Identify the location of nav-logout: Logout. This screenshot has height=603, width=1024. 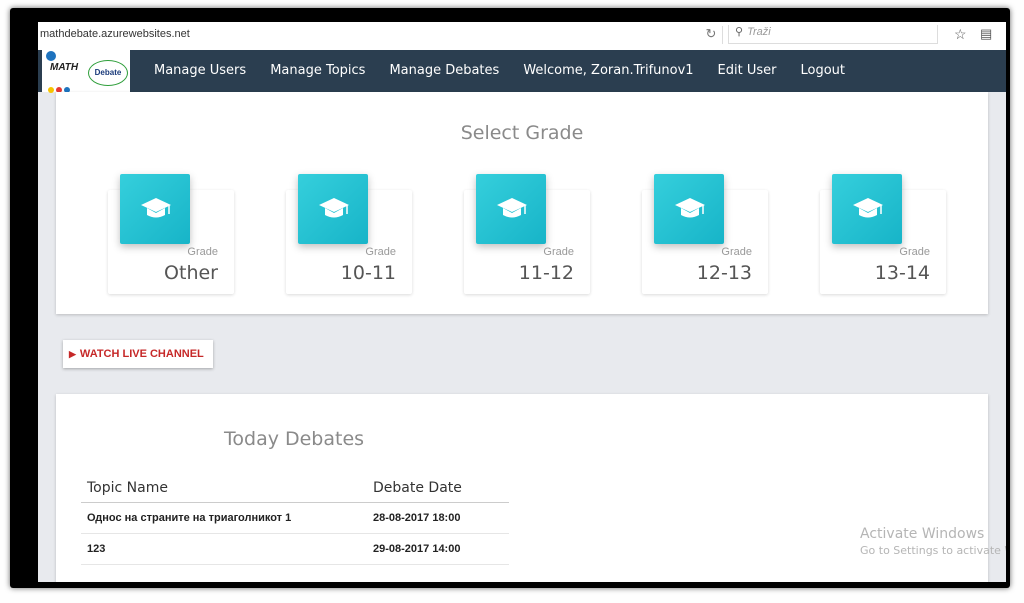
(823, 71).